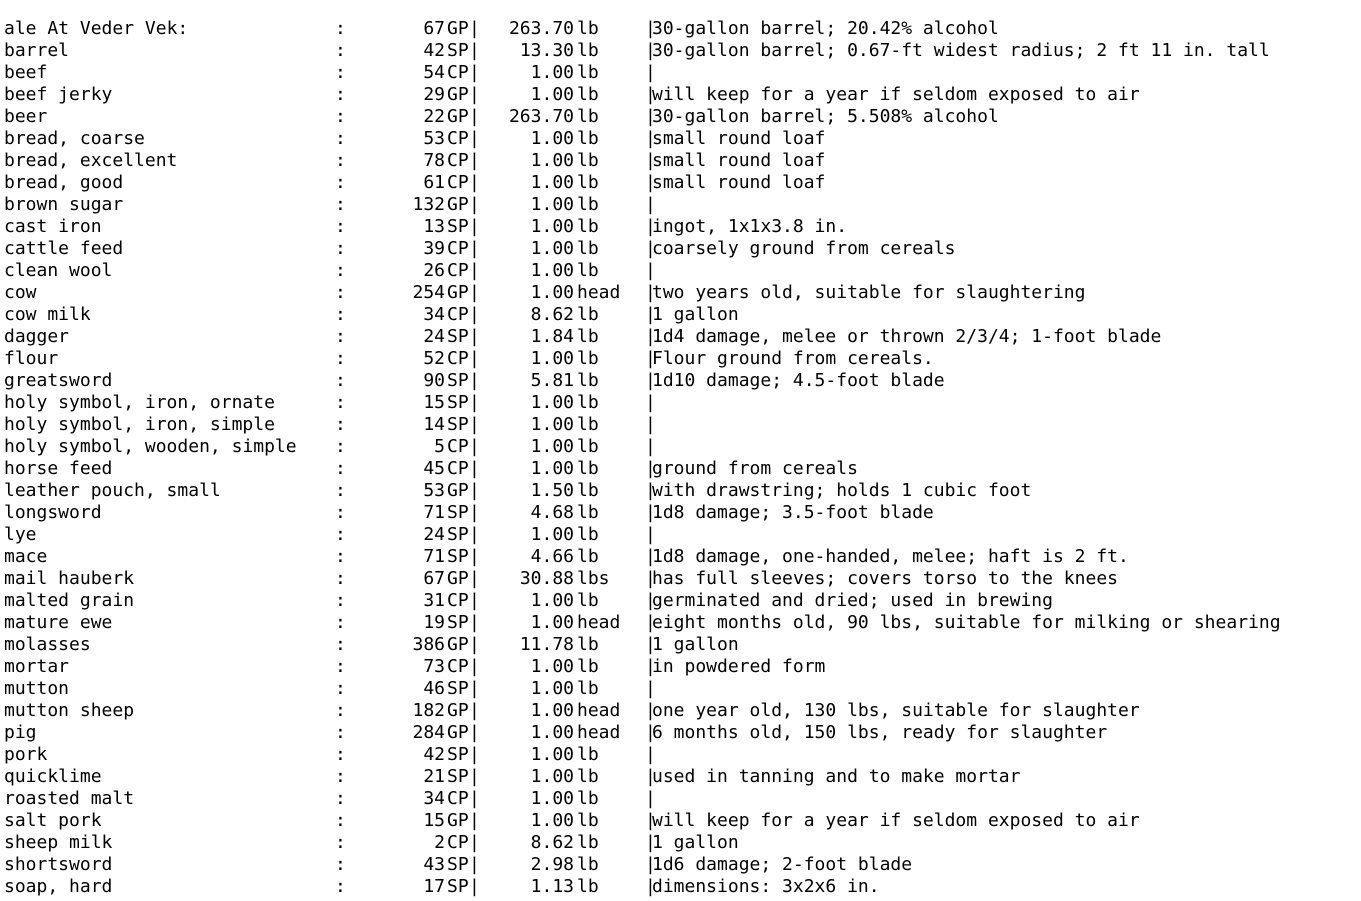 The height and width of the screenshot is (901, 1361). I want to click on list-item: holy symbol, wooden, simple:5 CP | 1.00 lb |, so click(682, 447).